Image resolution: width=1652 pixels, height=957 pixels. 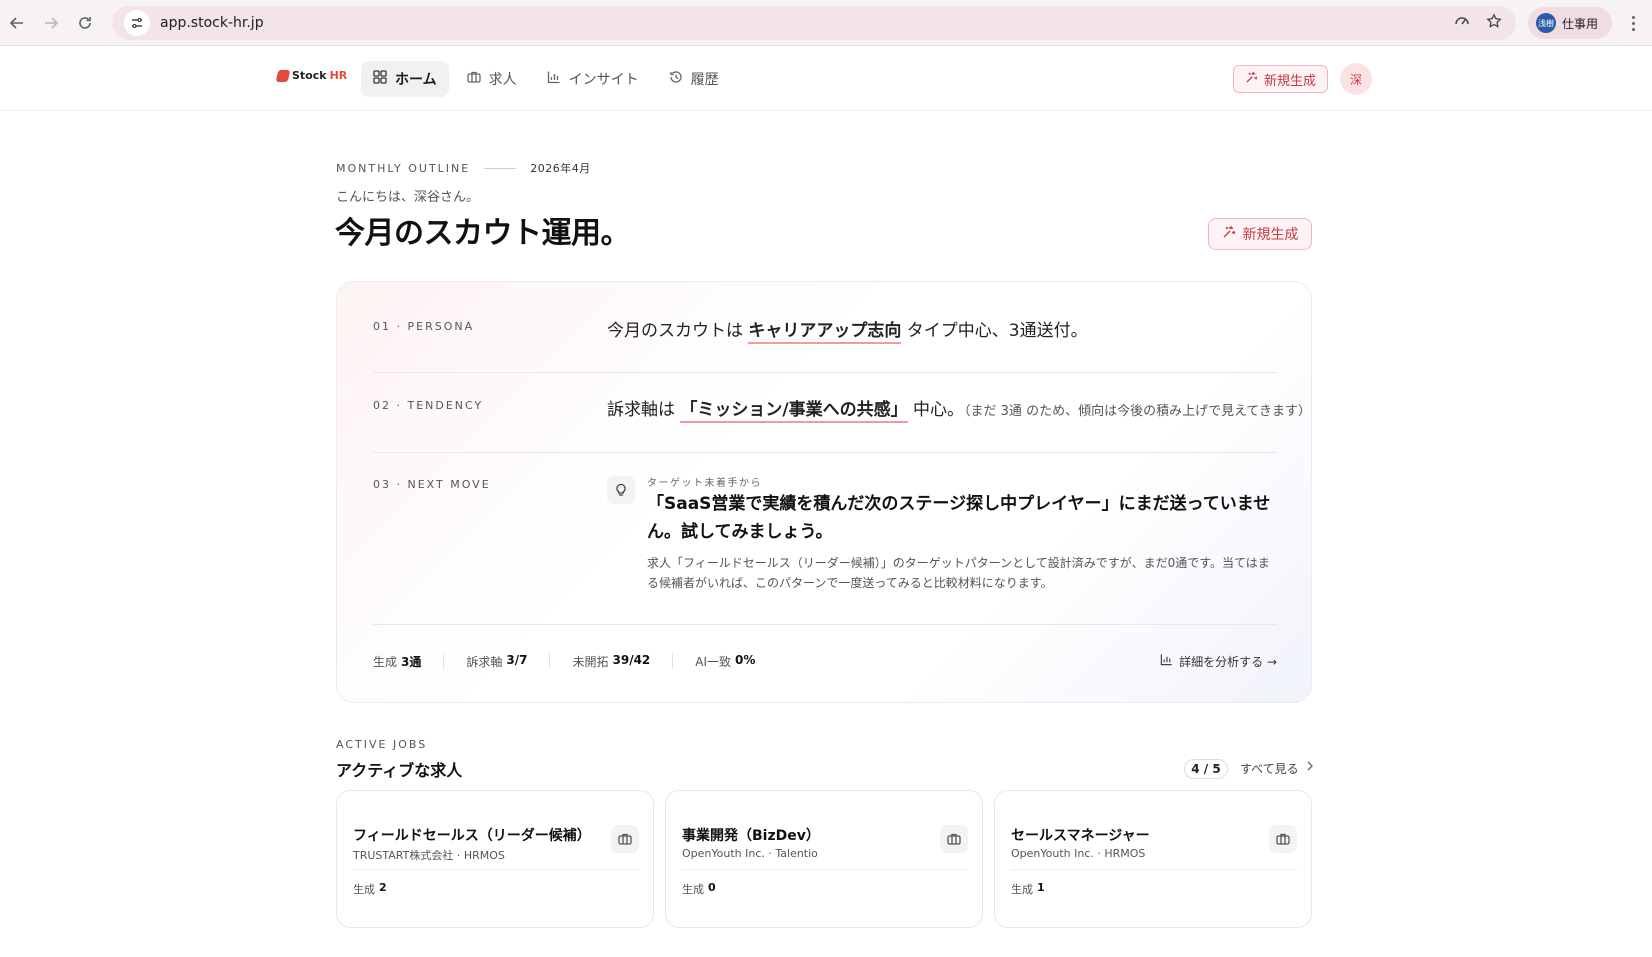 What do you see at coordinates (678, 331) in the screenshot?
I see `persona-pre: 今月のスカウトは` at bounding box center [678, 331].